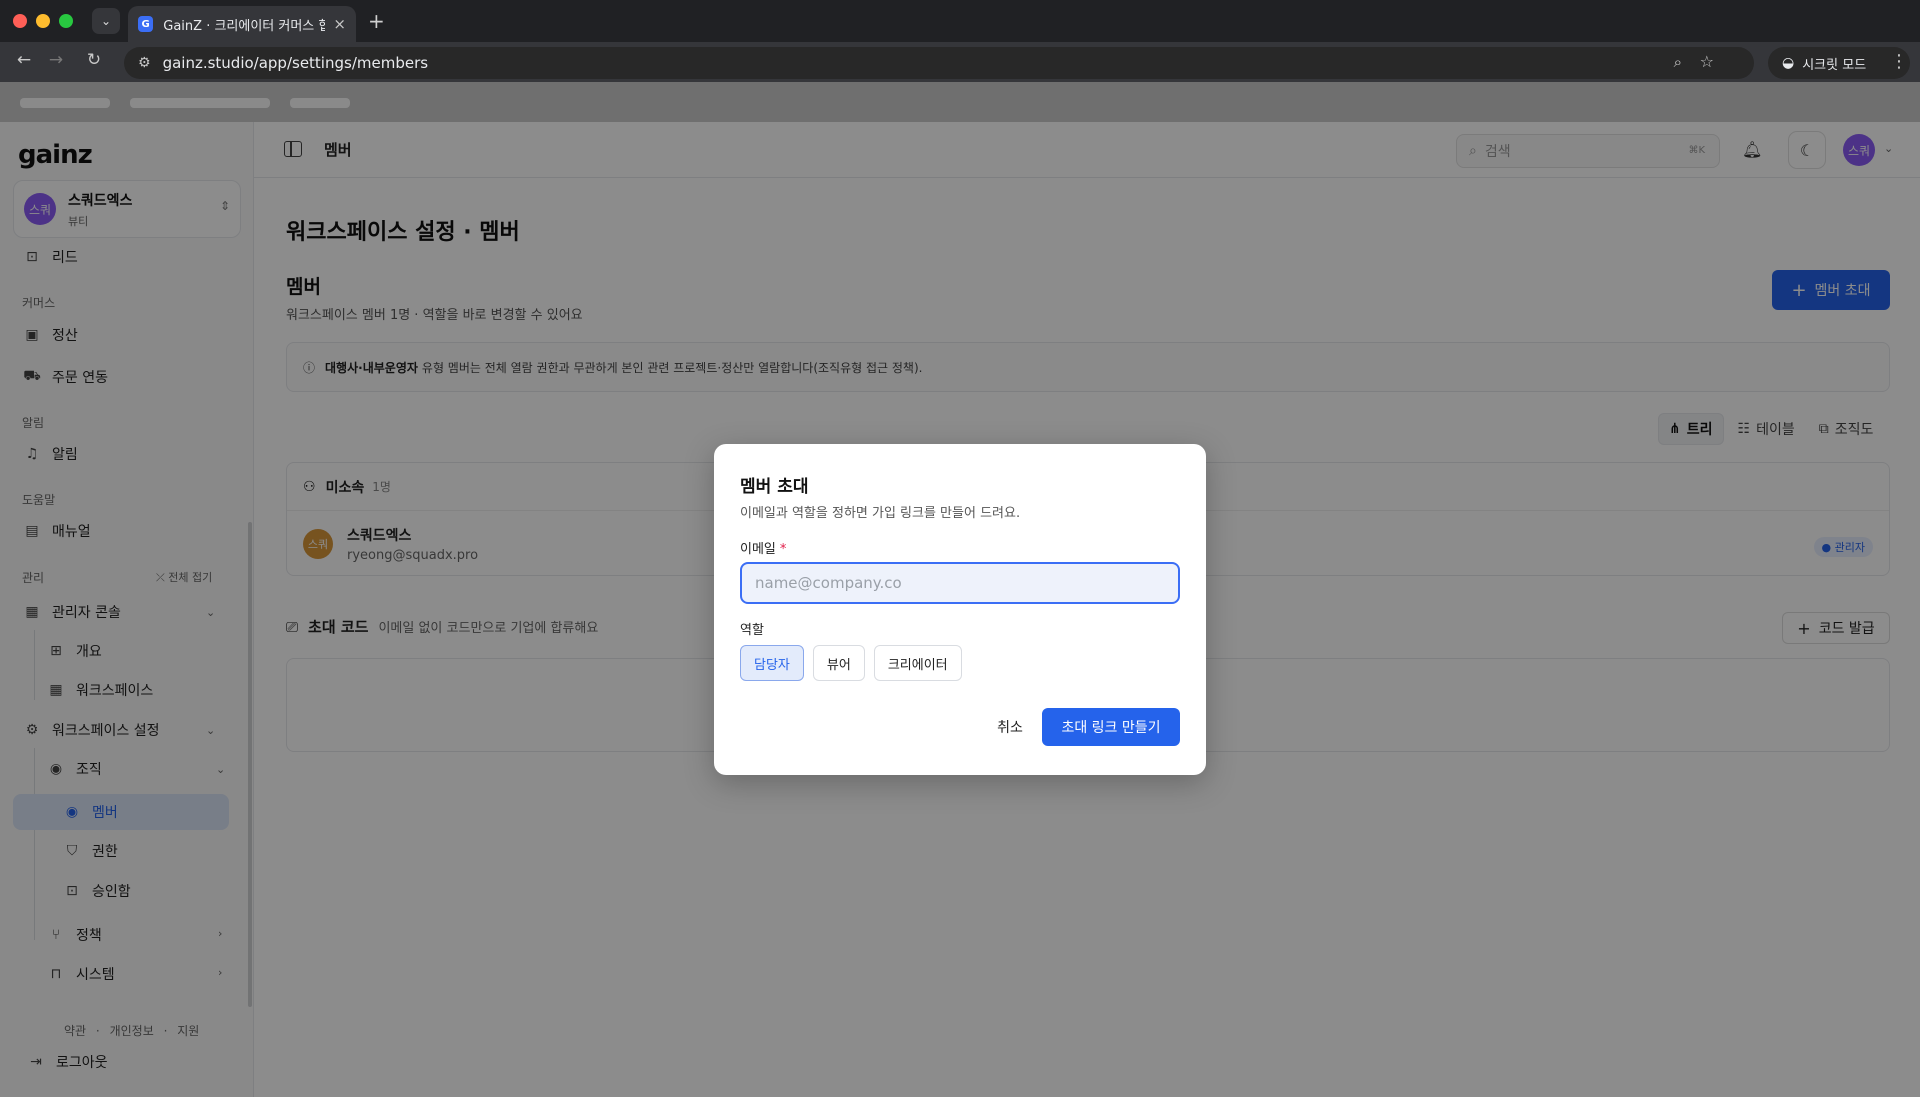 This screenshot has width=1920, height=1097. What do you see at coordinates (106, 21) in the screenshot?
I see `tab-search-chevron-down-icon: ⌄` at bounding box center [106, 21].